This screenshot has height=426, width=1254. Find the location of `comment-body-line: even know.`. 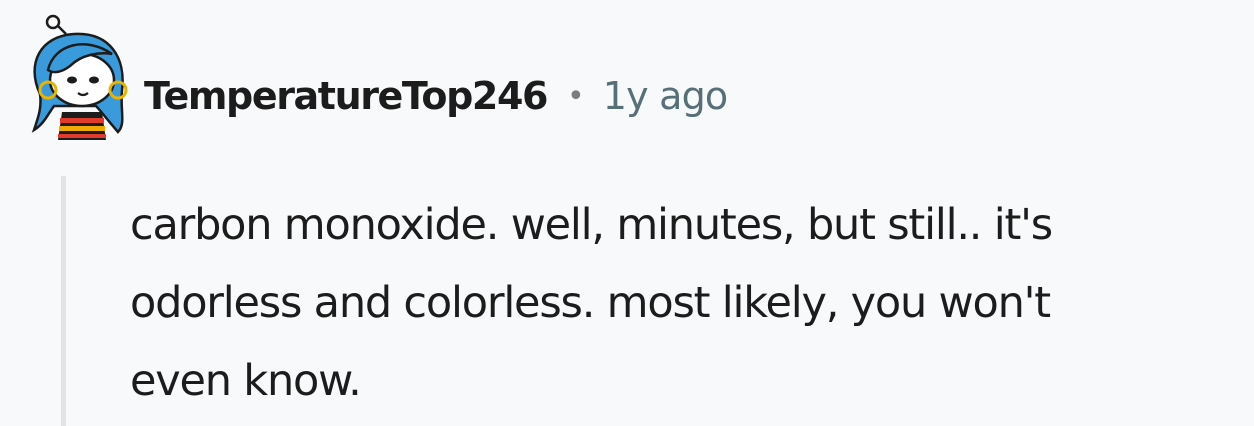

comment-body-line: even know. is located at coordinates (246, 381).